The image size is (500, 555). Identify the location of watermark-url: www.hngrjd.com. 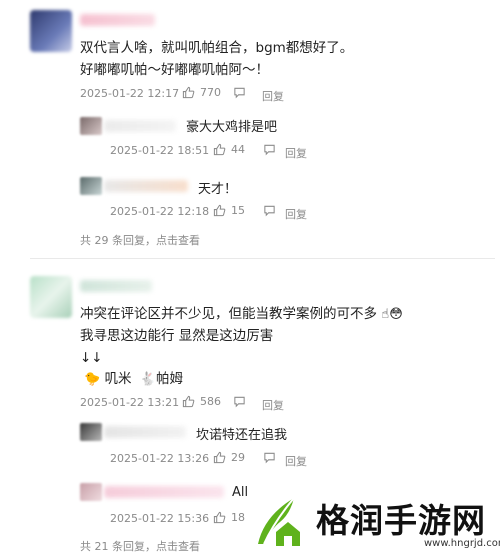
(462, 543).